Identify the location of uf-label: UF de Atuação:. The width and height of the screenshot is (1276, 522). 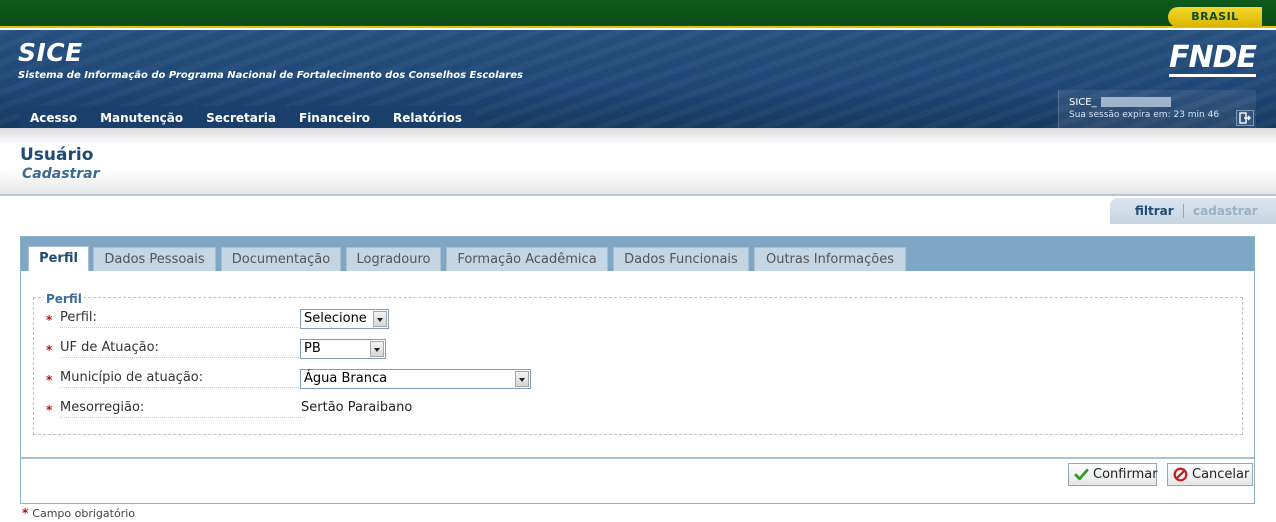
(182, 349).